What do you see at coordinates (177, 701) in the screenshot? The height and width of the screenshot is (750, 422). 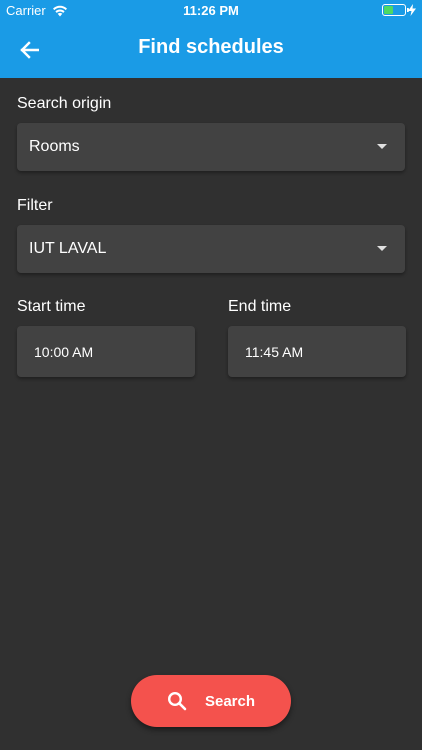 I see `search-icon` at bounding box center [177, 701].